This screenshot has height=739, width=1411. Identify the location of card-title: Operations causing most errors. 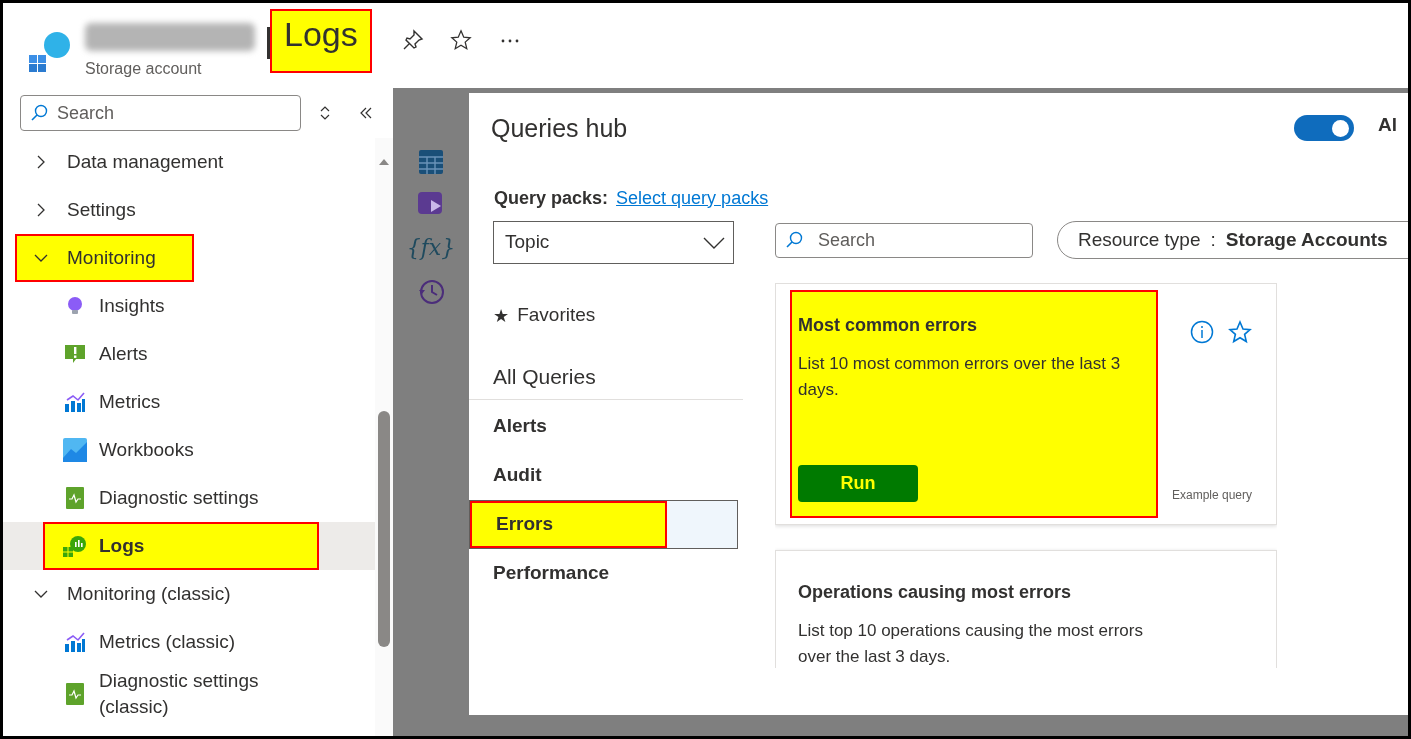
(935, 592).